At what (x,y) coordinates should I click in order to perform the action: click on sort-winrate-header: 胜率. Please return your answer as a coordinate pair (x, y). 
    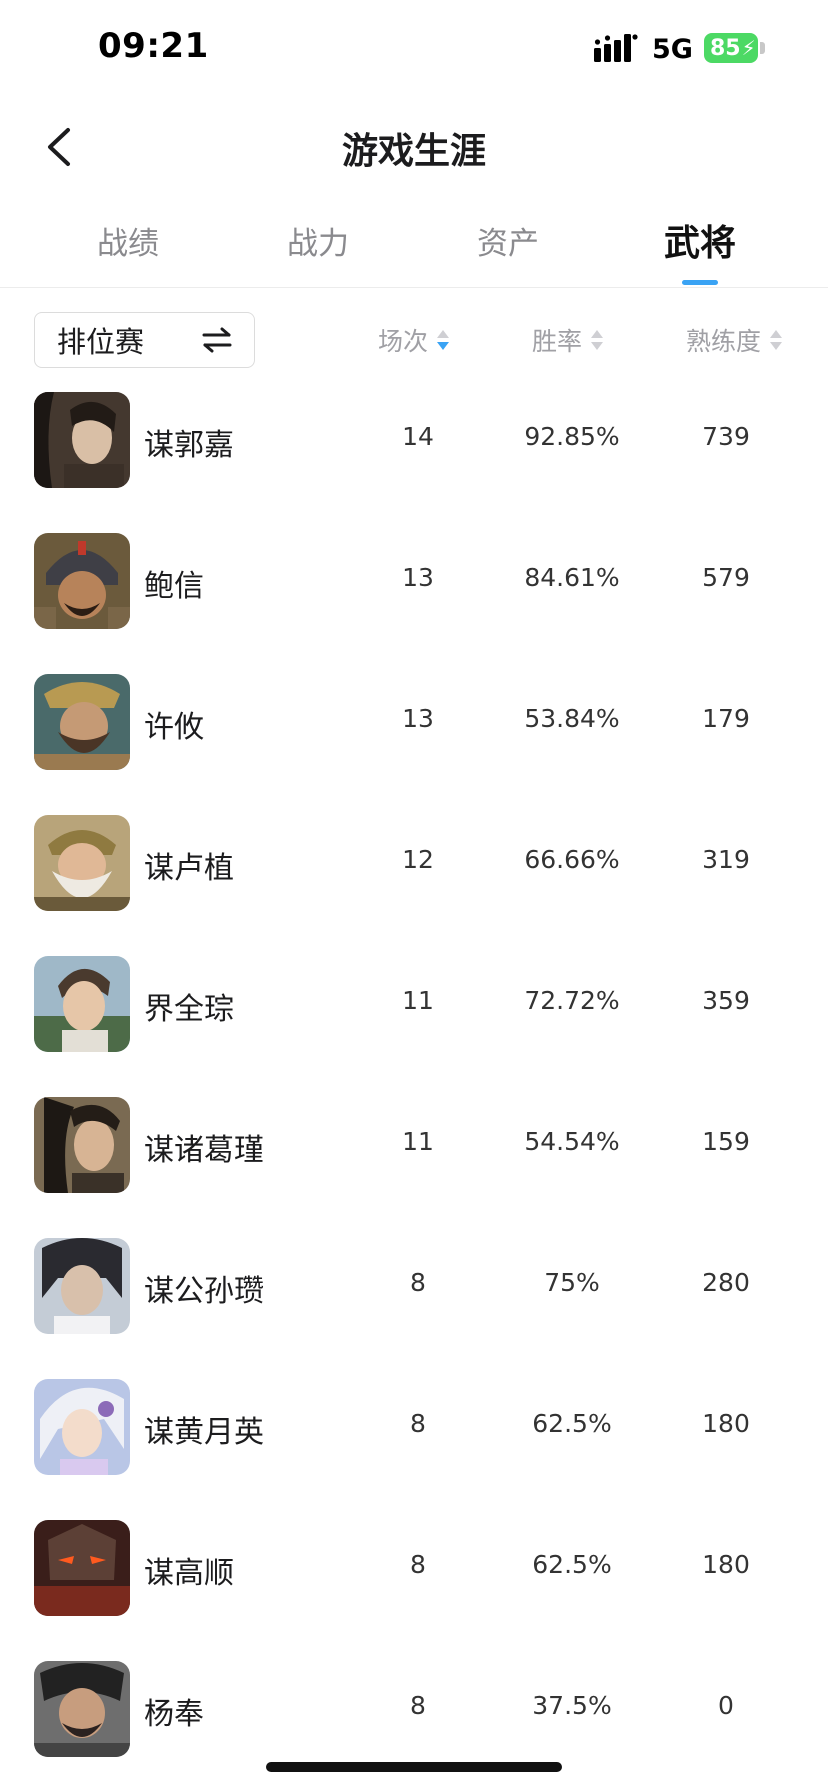
    Looking at the image, I should click on (568, 340).